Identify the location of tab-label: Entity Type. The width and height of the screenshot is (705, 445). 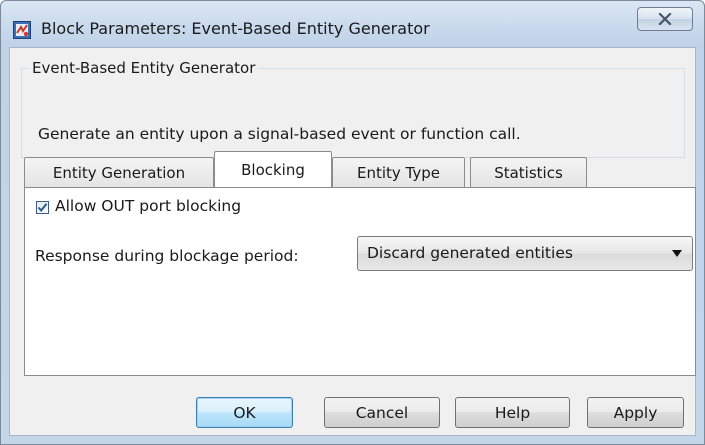
(398, 172).